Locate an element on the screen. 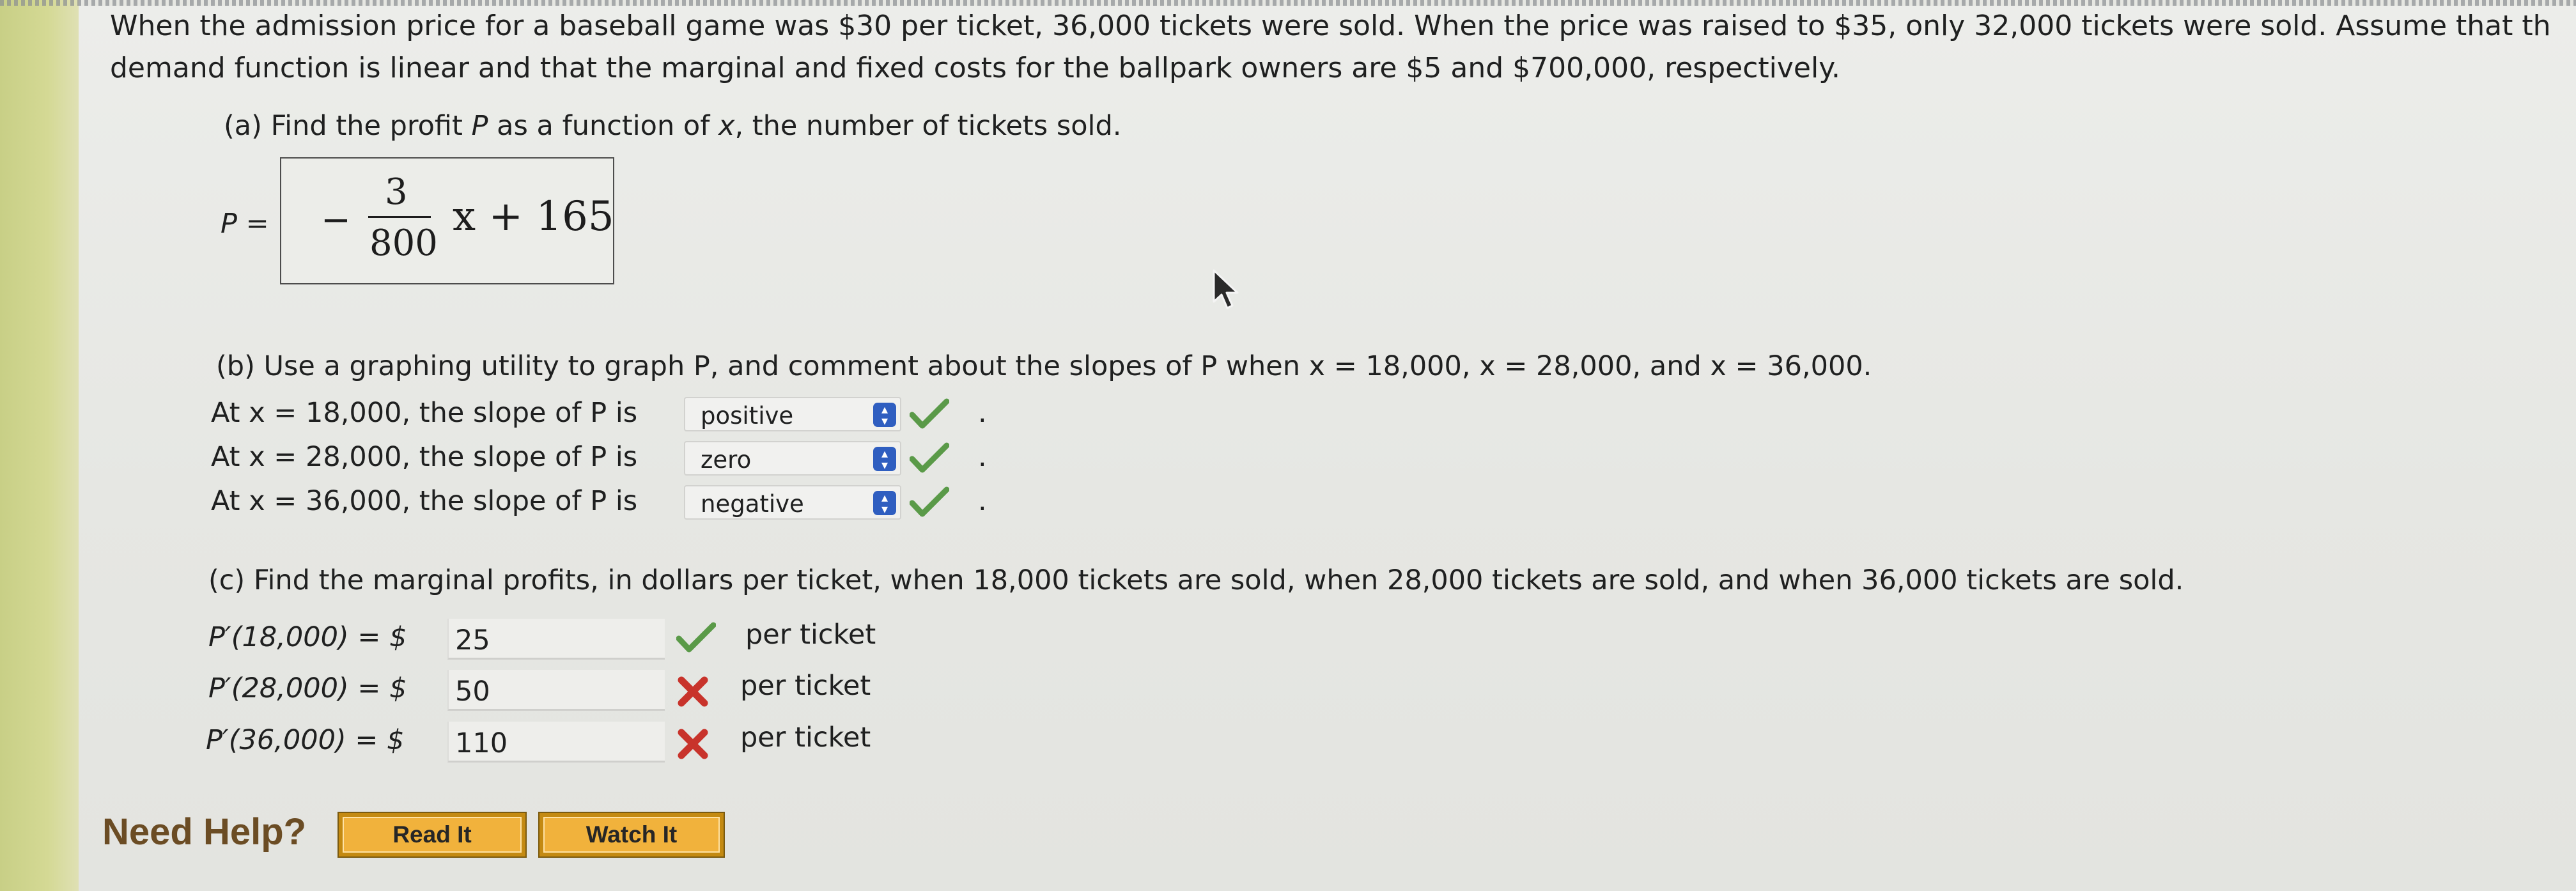 The width and height of the screenshot is (2576, 891). dropdown-selected-value: zero is located at coordinates (726, 460).